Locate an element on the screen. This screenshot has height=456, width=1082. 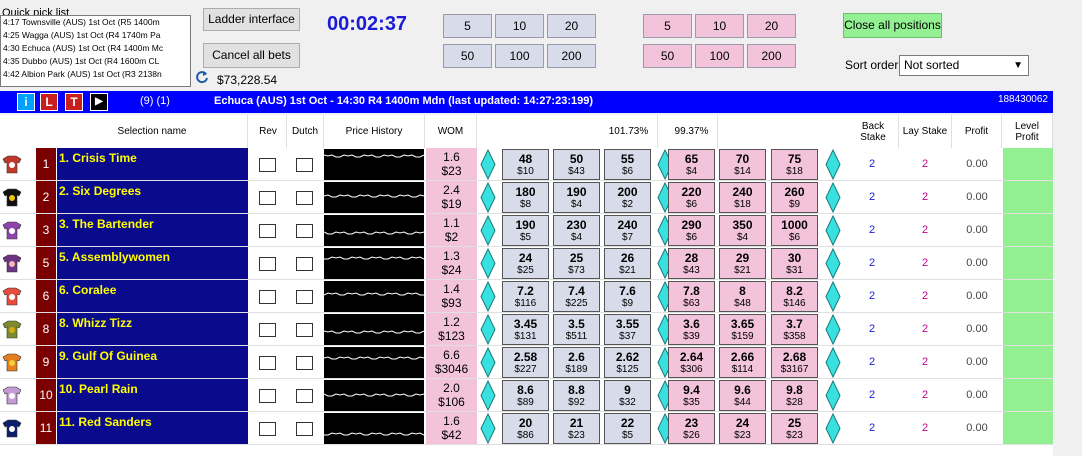
lay-price-cell: 3.6 $39 is located at coordinates (691, 329).